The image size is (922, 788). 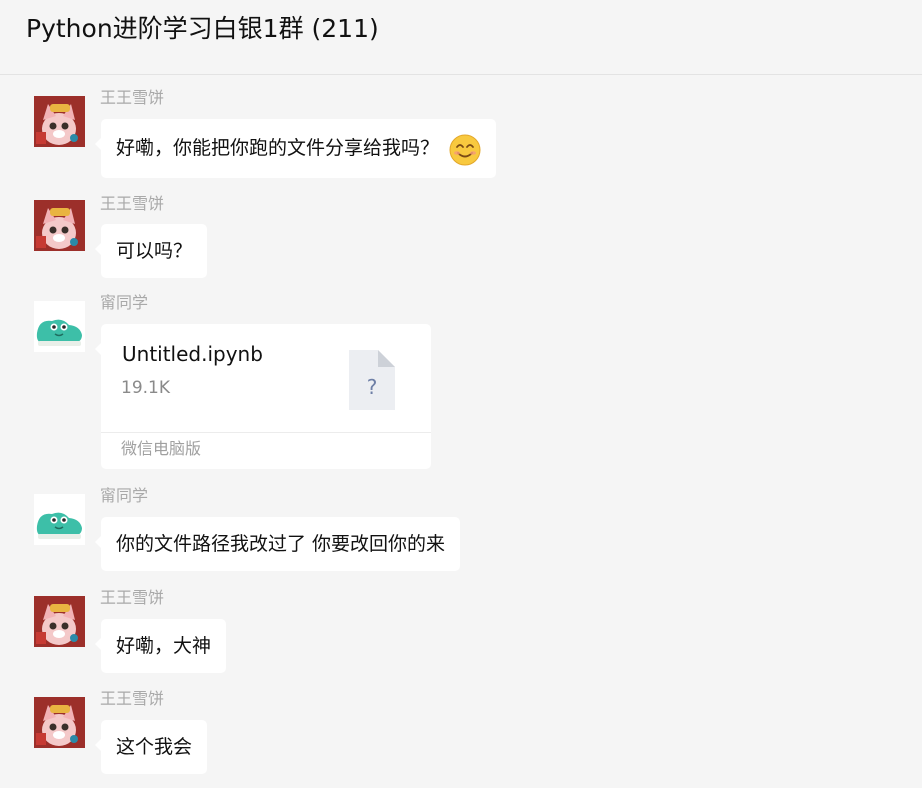 I want to click on message-bubble: 好嘞，你能把你跑的文件分享给我吗？, so click(x=295, y=148).